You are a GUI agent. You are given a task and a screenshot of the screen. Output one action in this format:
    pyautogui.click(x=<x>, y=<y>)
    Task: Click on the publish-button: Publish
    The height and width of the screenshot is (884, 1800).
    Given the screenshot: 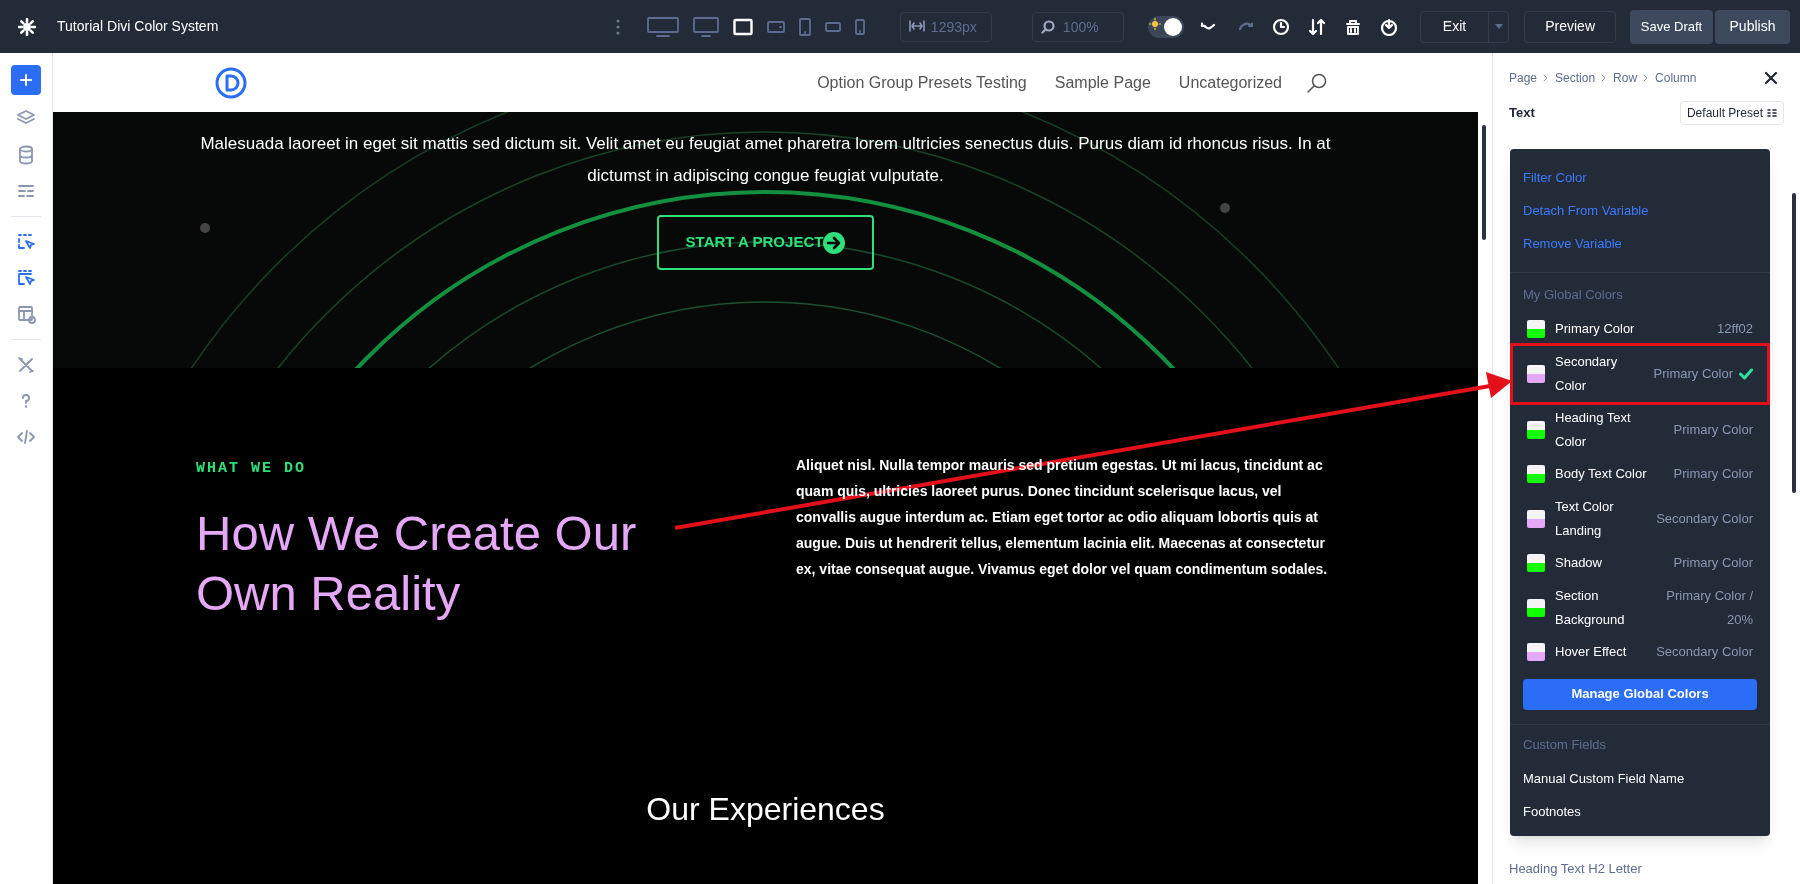 What is the action you would take?
    pyautogui.click(x=1752, y=26)
    